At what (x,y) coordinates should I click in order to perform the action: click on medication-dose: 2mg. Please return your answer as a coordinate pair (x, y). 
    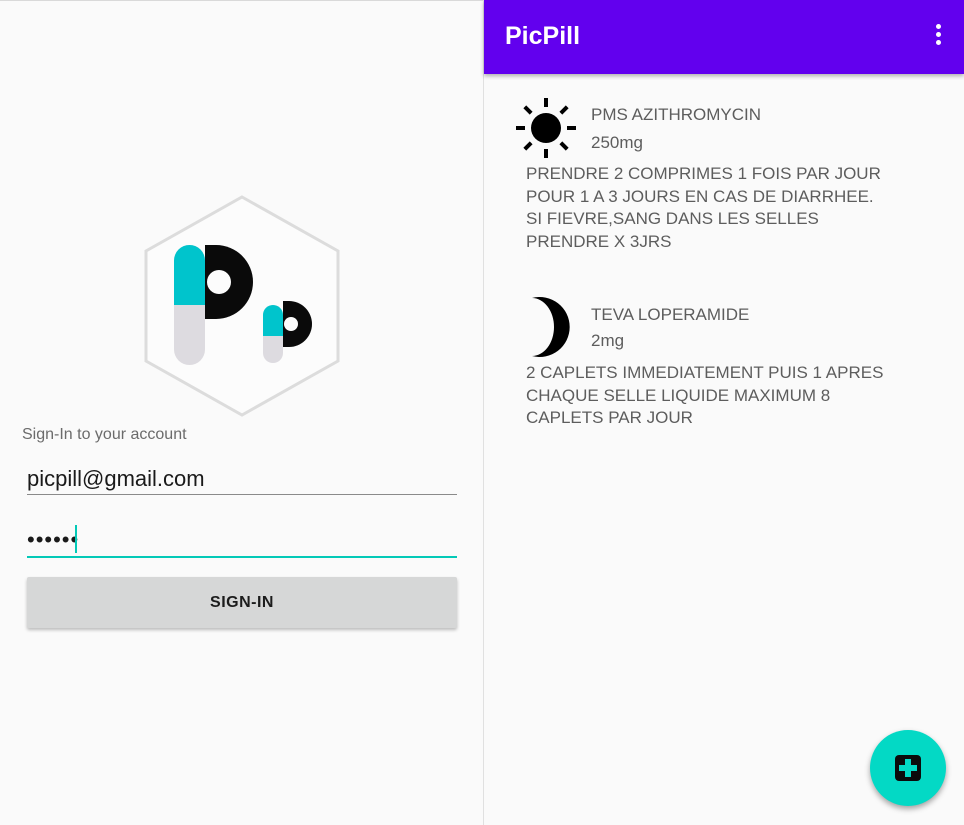
    Looking at the image, I should click on (608, 340).